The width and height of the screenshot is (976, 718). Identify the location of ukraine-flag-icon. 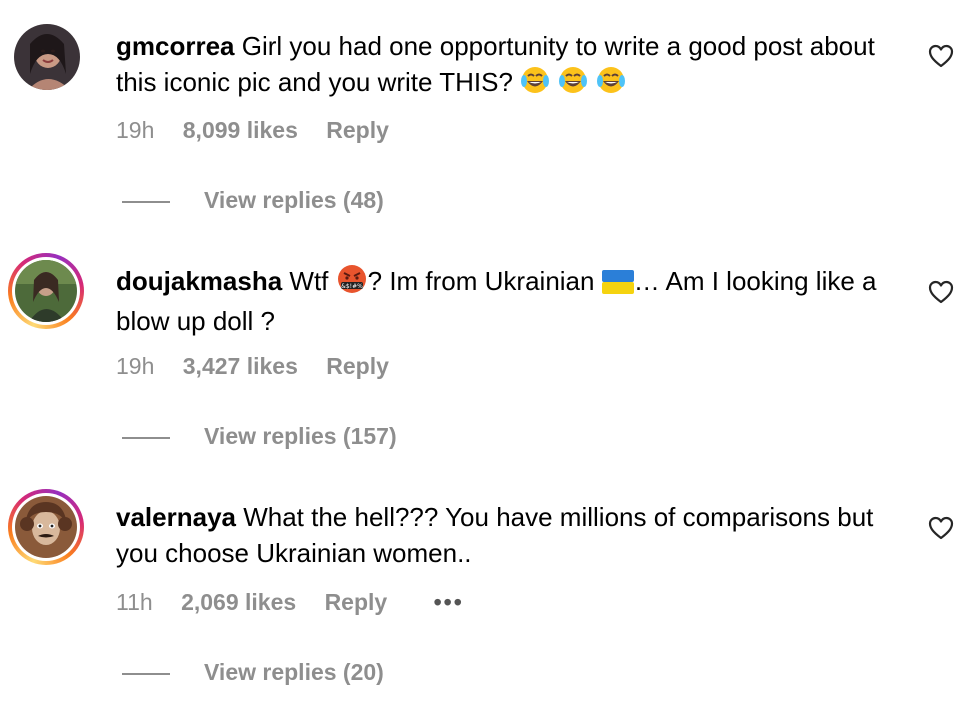
(617, 285).